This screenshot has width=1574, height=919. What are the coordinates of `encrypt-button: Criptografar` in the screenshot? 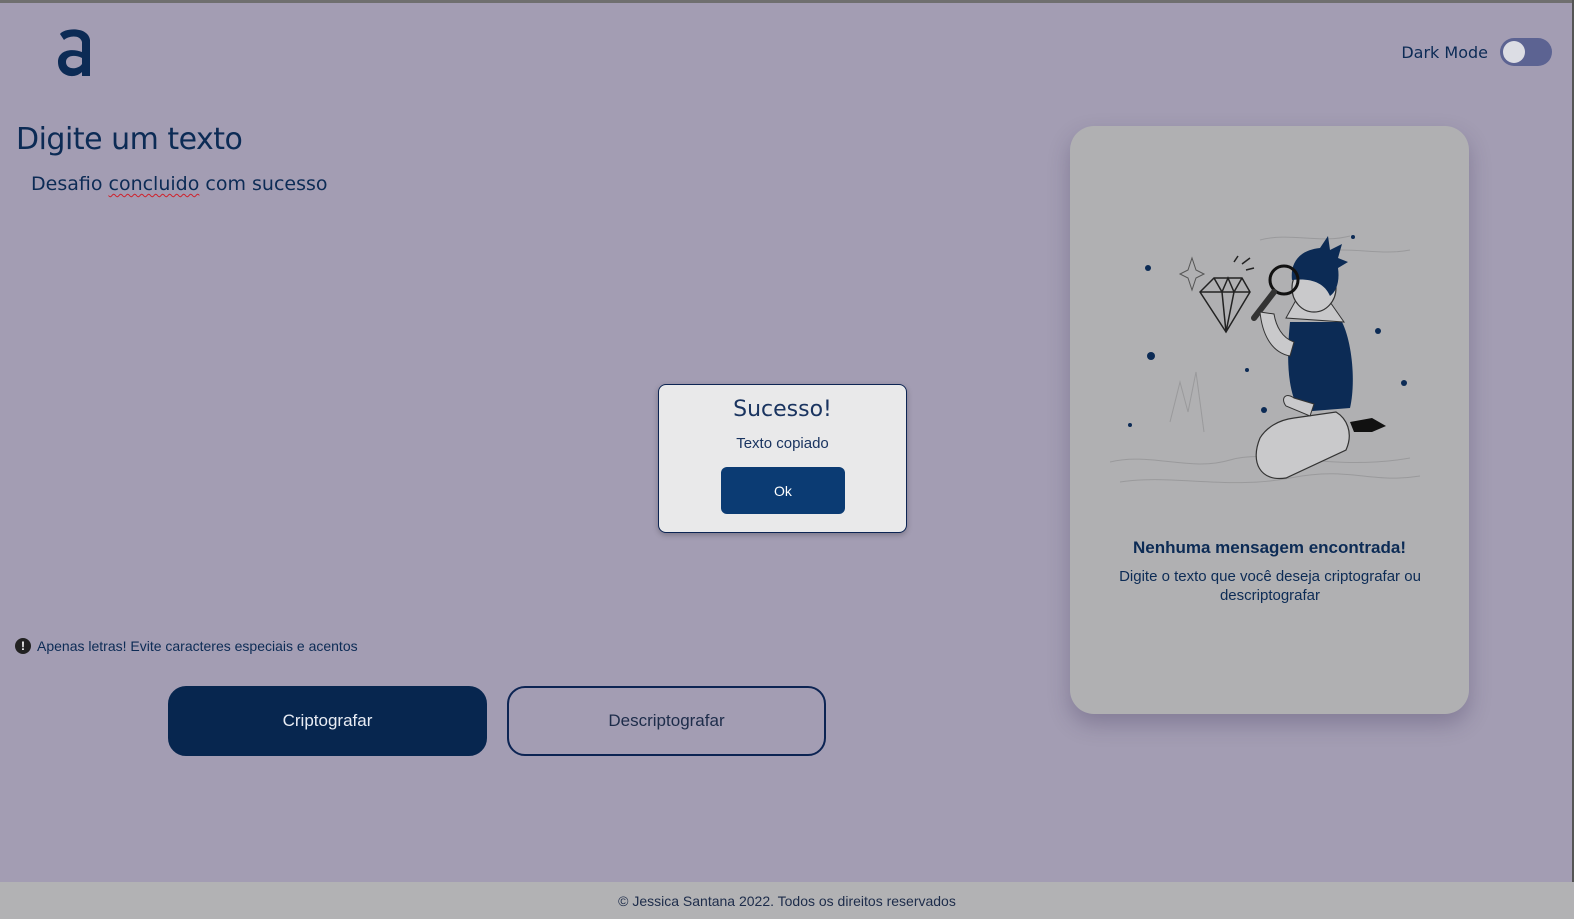 It's located at (327, 721).